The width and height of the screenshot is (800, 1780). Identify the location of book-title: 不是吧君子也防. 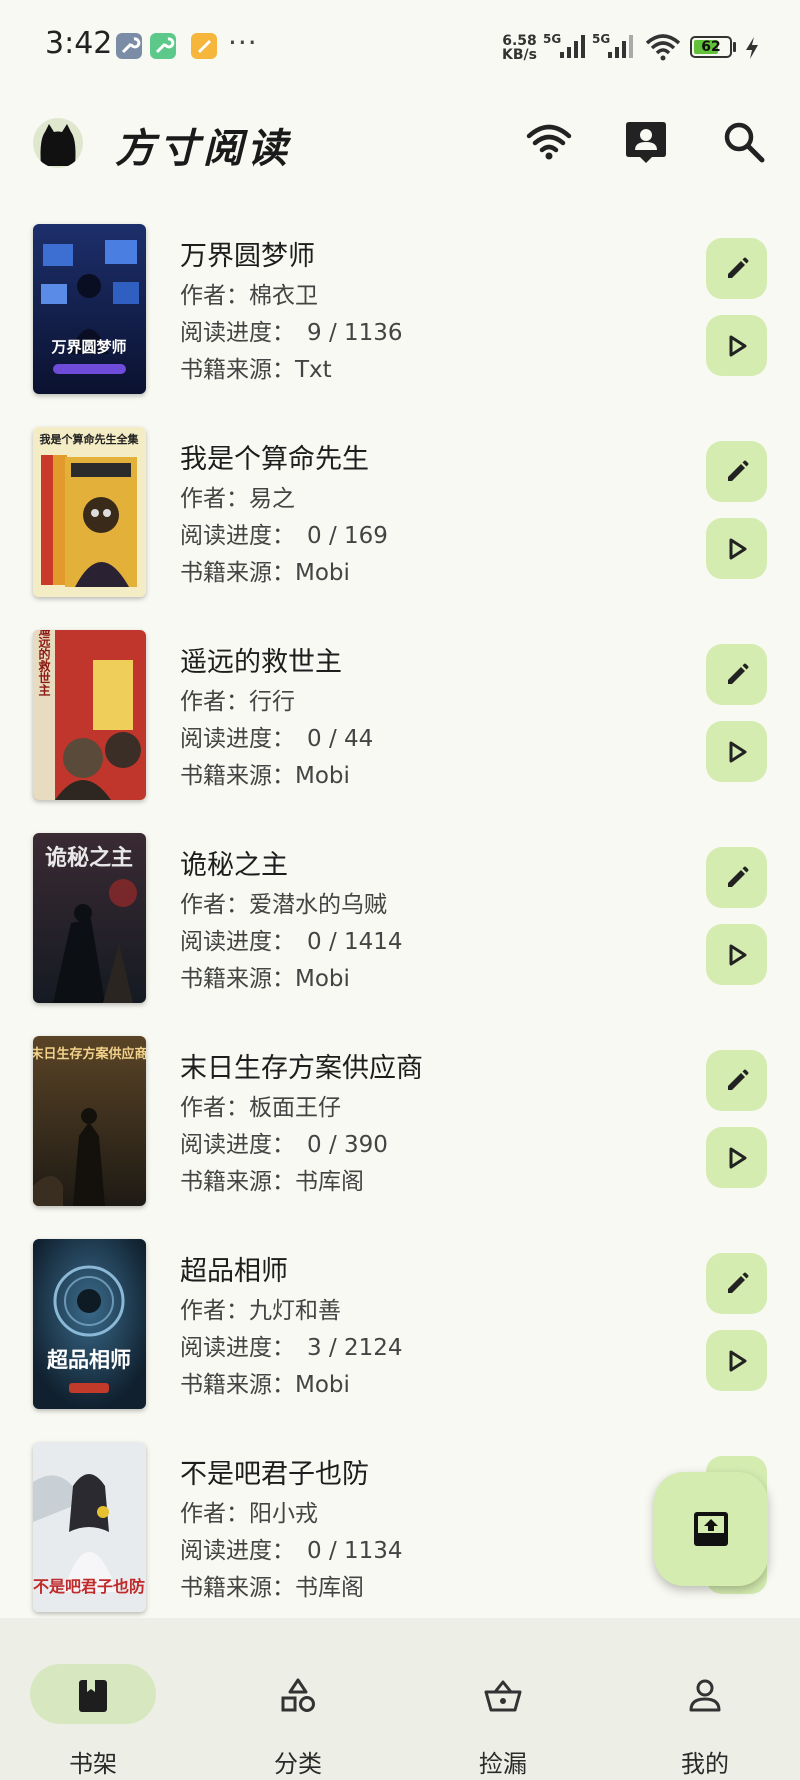
(274, 1474).